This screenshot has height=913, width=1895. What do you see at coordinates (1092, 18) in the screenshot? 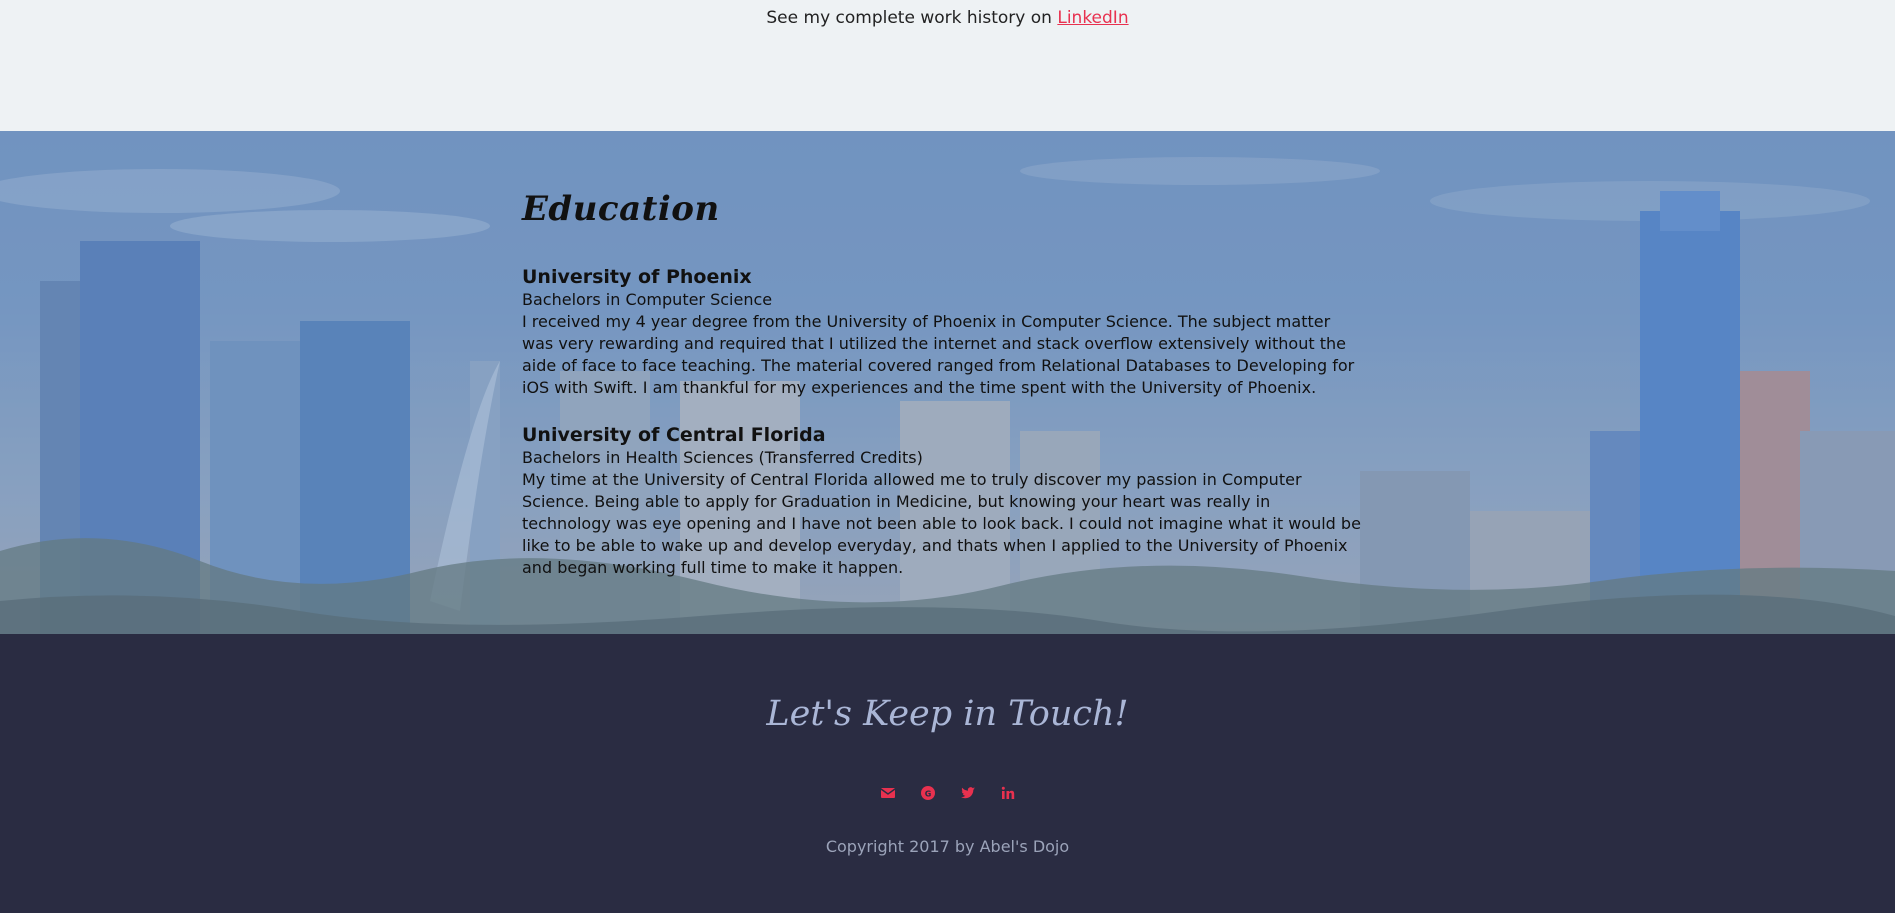
I see `linkedin-link: LinkedIn` at bounding box center [1092, 18].